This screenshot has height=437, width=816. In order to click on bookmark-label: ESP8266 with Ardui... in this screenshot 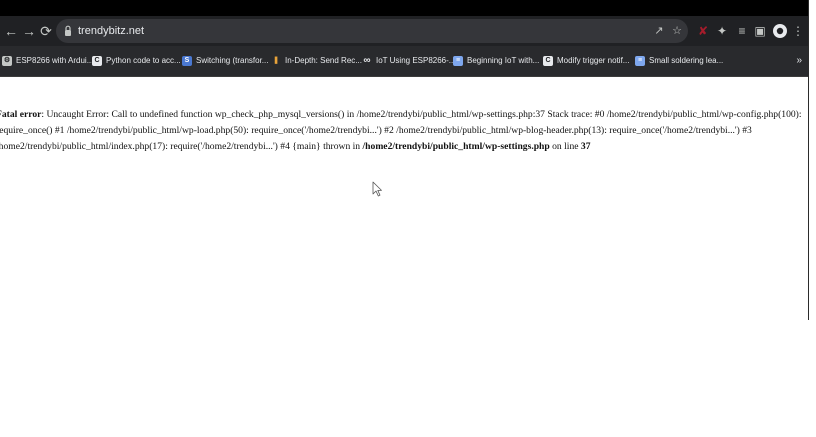, I will do `click(55, 60)`.